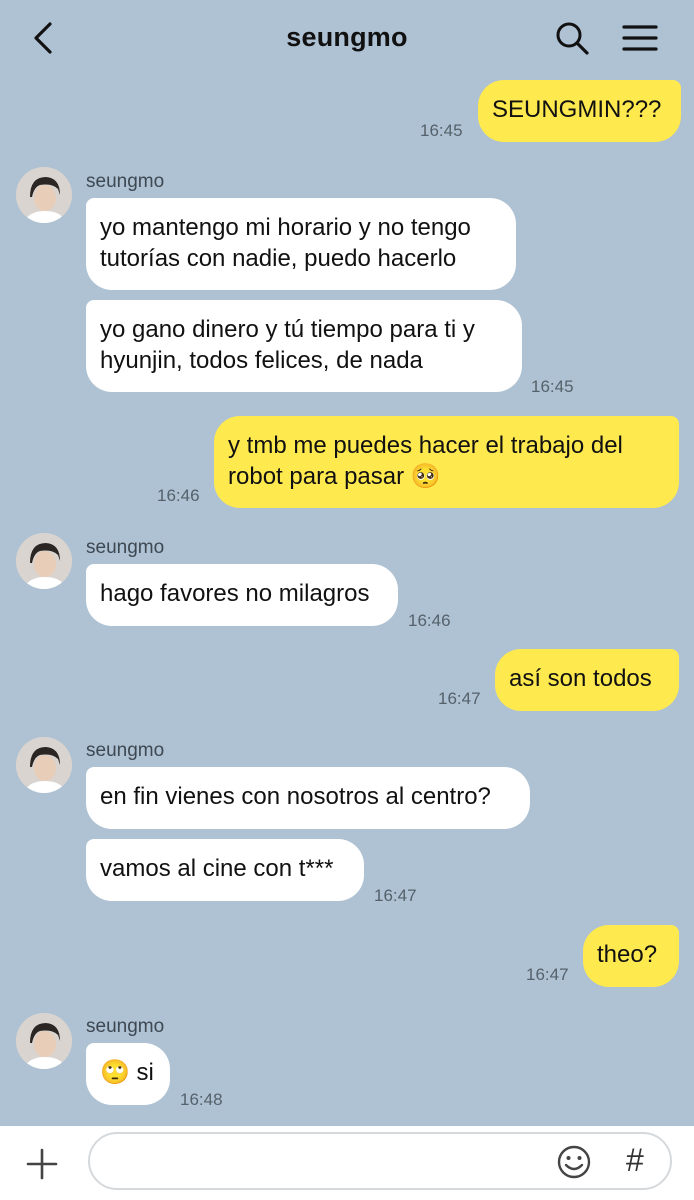 The image size is (694, 1200). What do you see at coordinates (285, 227) in the screenshot?
I see `message-line: yo mantengo mi horario y no tengo` at bounding box center [285, 227].